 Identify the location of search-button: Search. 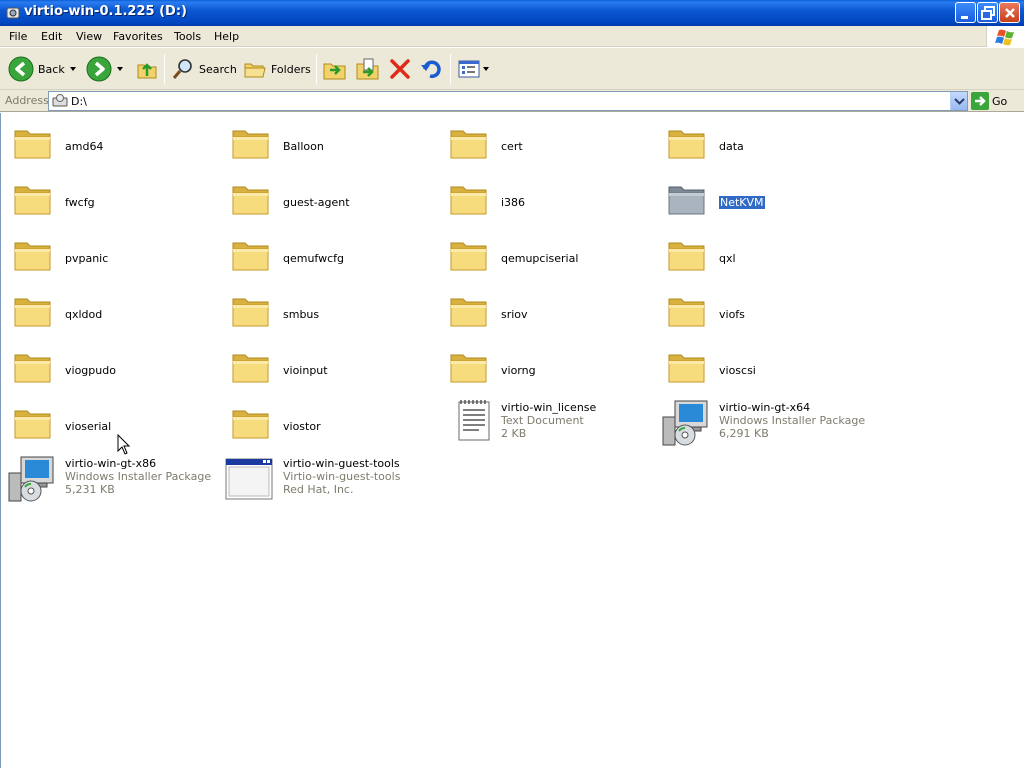
(204, 69).